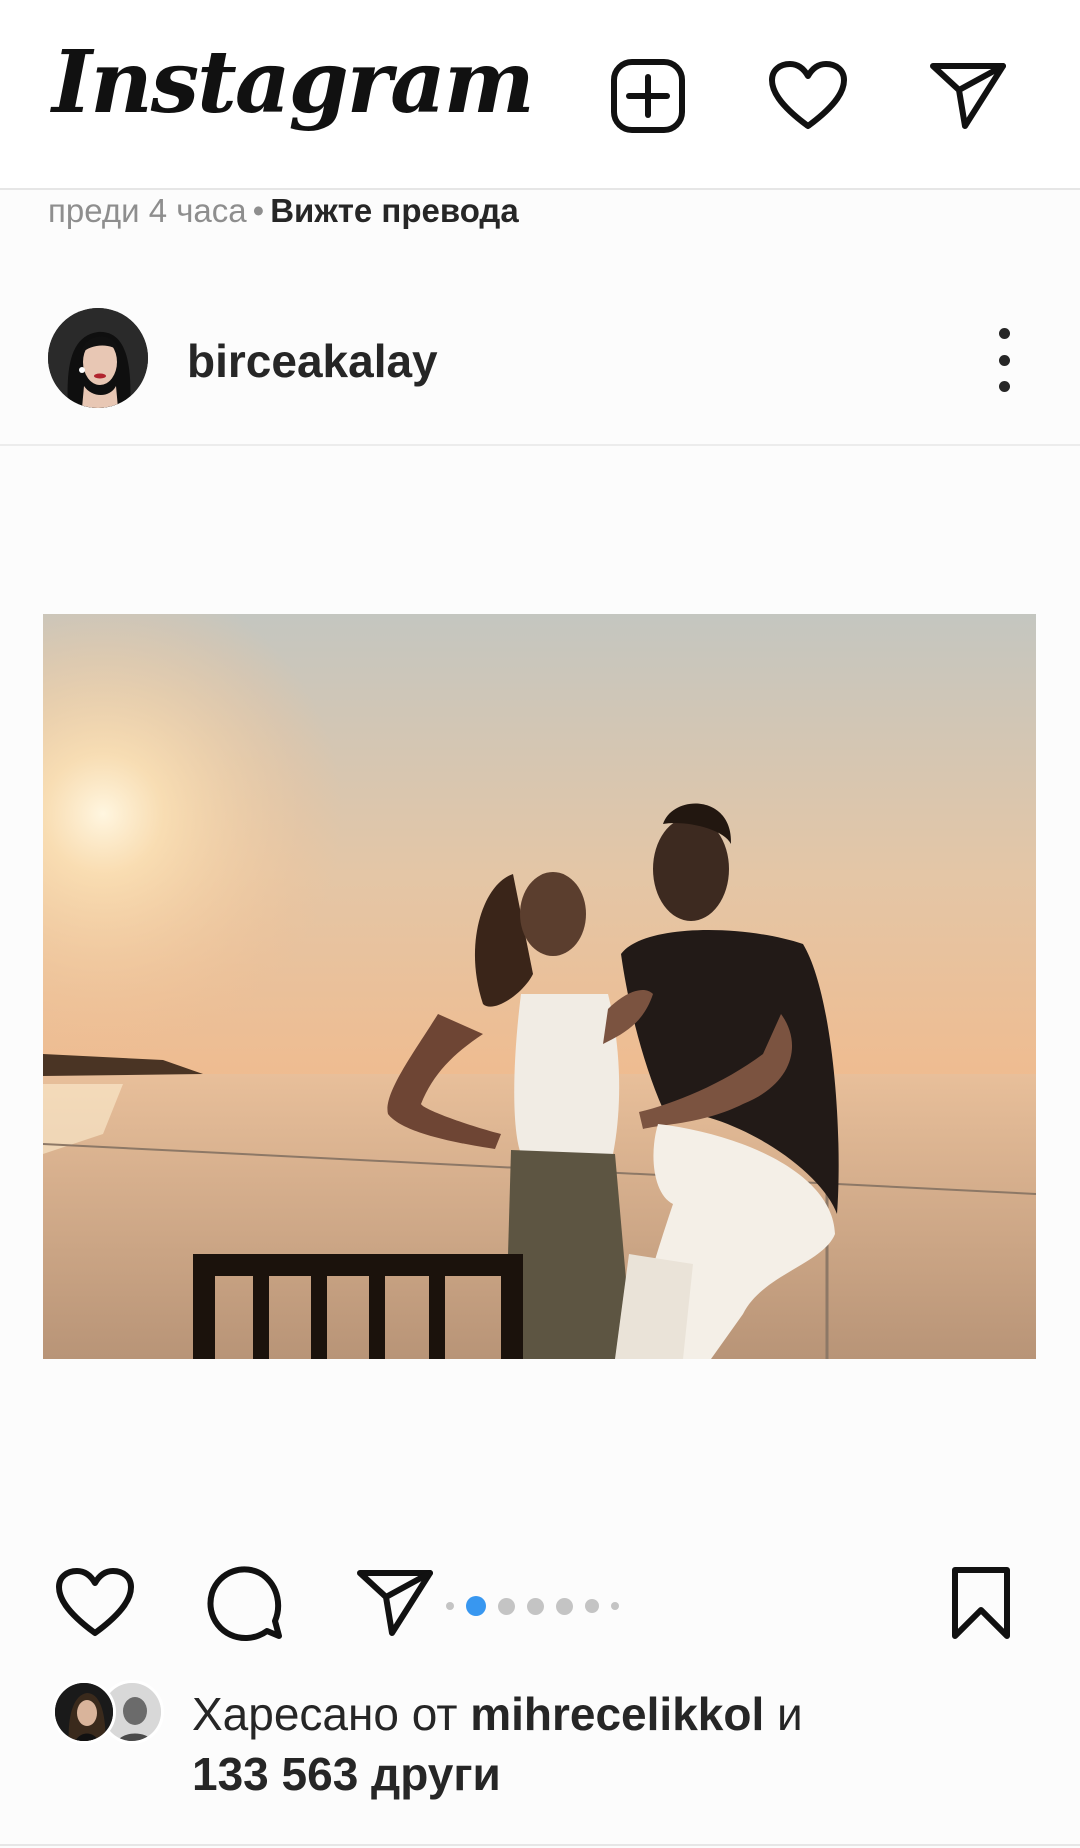 The height and width of the screenshot is (1848, 1080). I want to click on comment-icon, so click(244, 1604).